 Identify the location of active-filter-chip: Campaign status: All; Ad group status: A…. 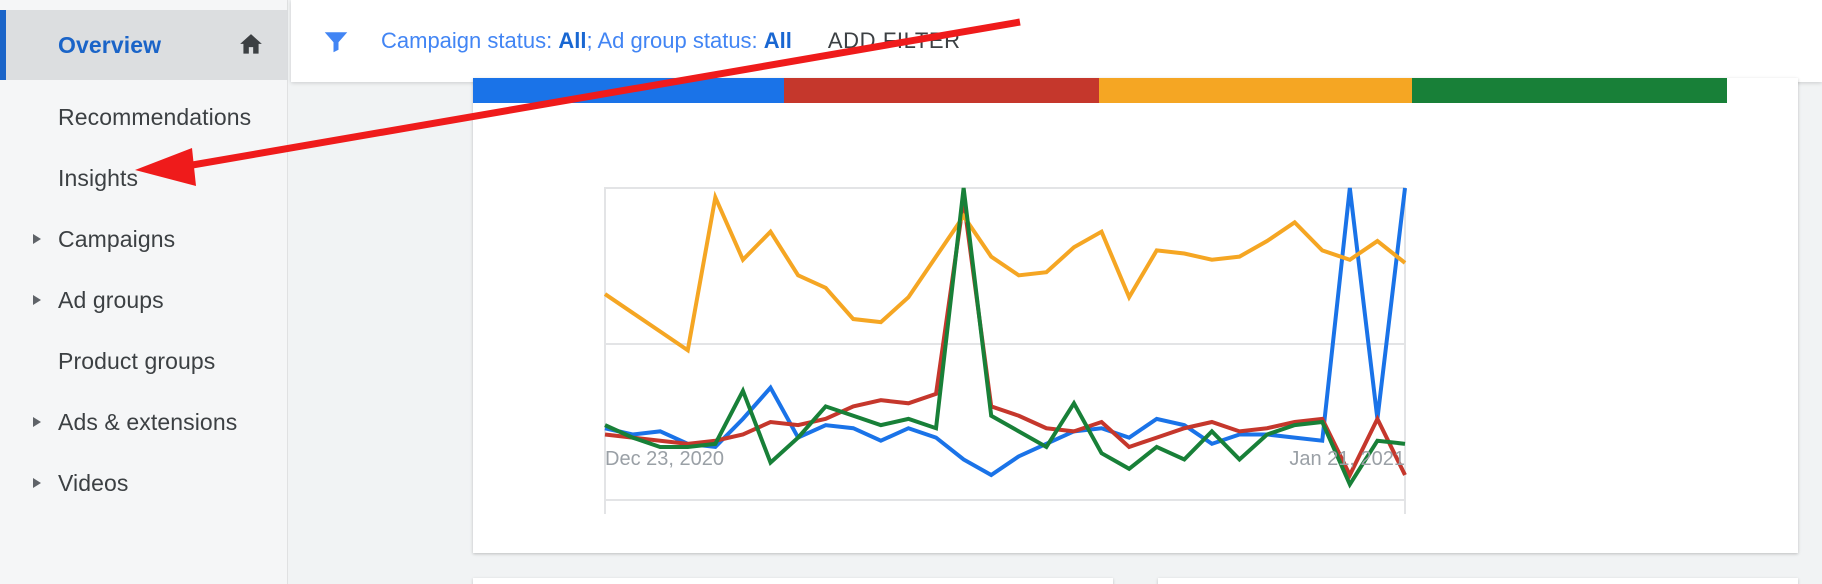
(586, 41).